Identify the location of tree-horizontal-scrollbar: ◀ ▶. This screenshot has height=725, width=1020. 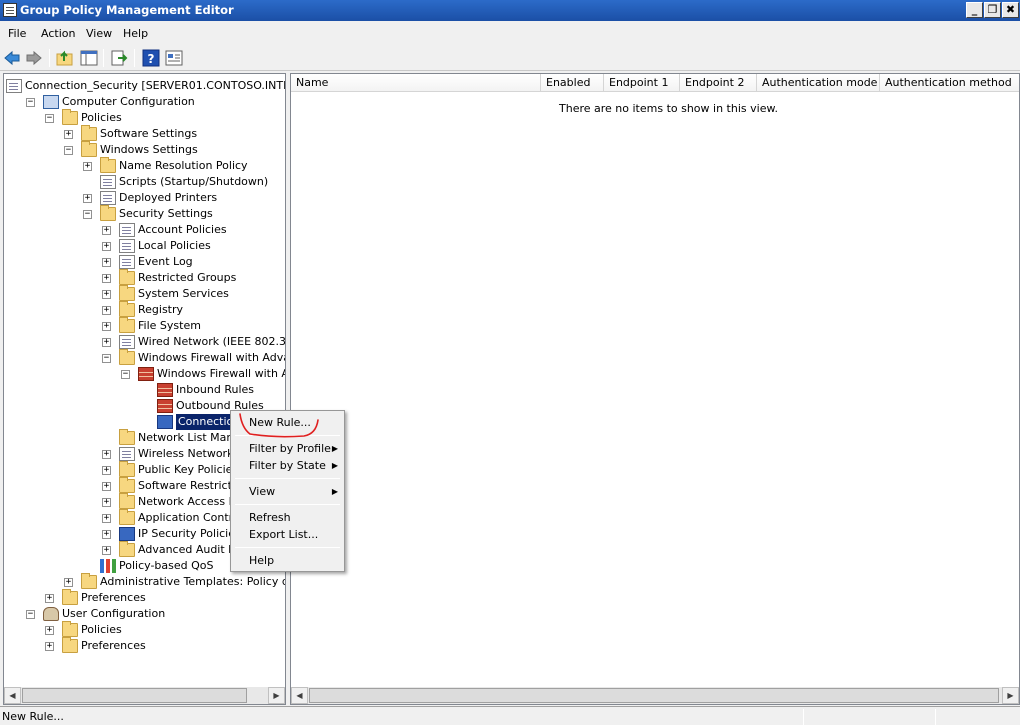
(144, 695).